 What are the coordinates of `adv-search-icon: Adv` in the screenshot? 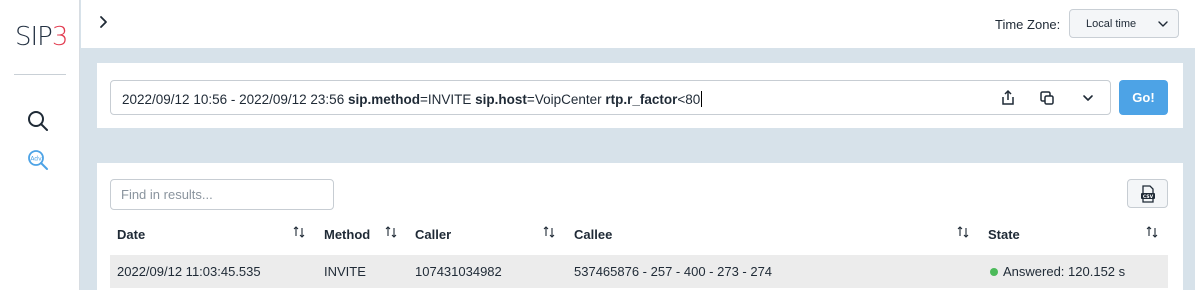 It's located at (38, 160).